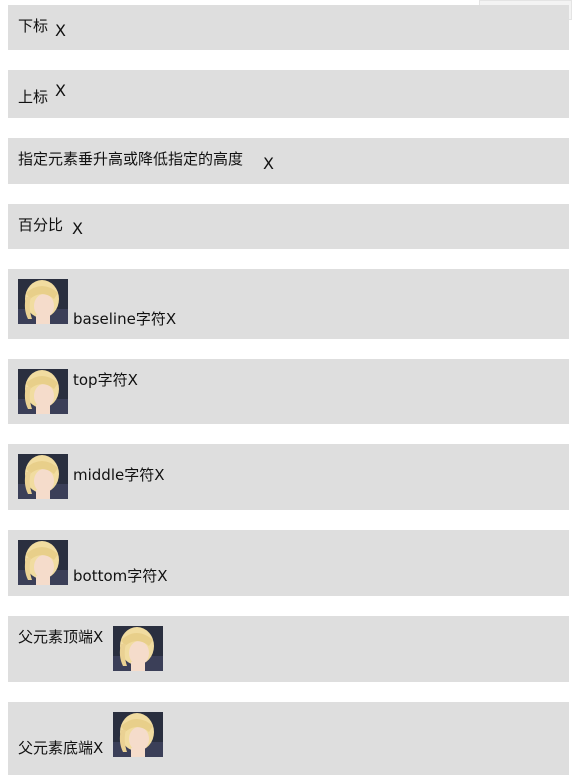 This screenshot has width=575, height=775. Describe the element at coordinates (41, 225) in the screenshot. I see `row-percent-label: 百分比` at that location.